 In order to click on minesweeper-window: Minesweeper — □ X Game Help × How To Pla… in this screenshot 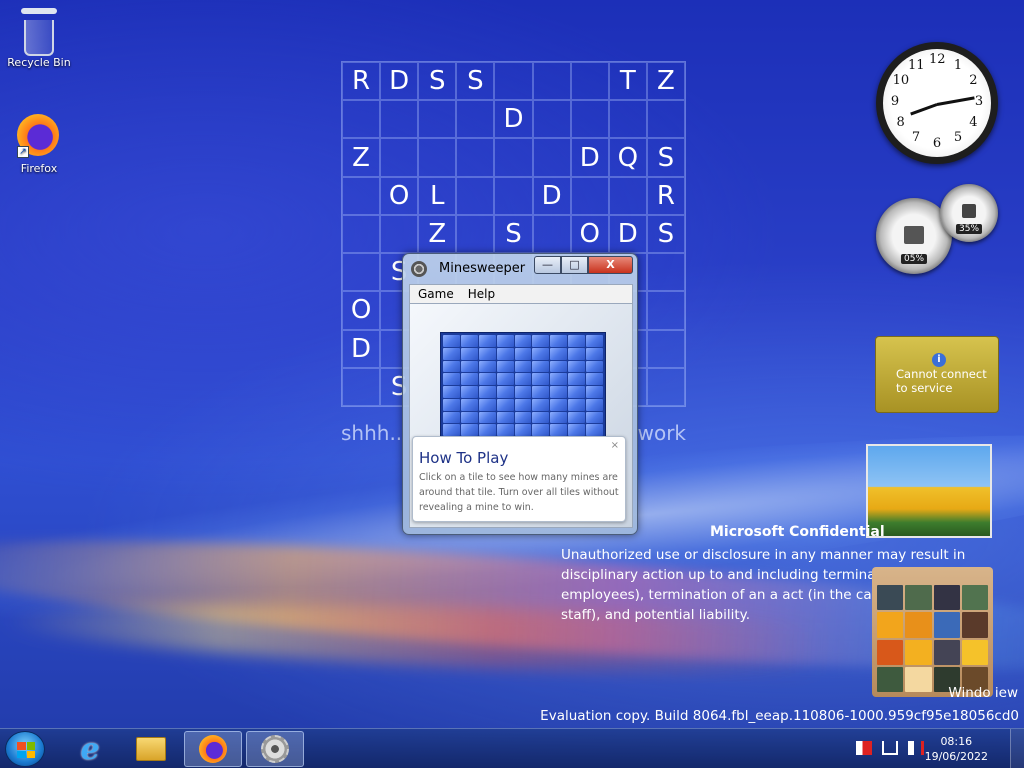, I will do `click(520, 394)`.